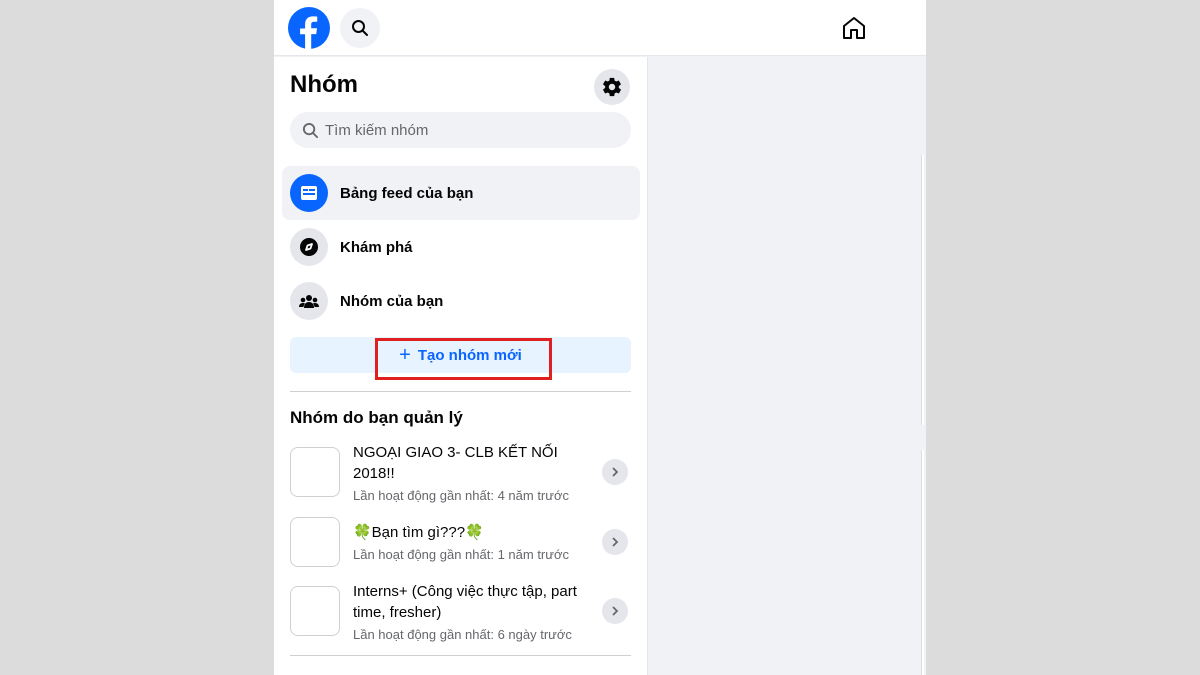 Image resolution: width=1200 pixels, height=675 pixels. What do you see at coordinates (469, 355) in the screenshot?
I see `create-group-label: Tạo nhóm mới` at bounding box center [469, 355].